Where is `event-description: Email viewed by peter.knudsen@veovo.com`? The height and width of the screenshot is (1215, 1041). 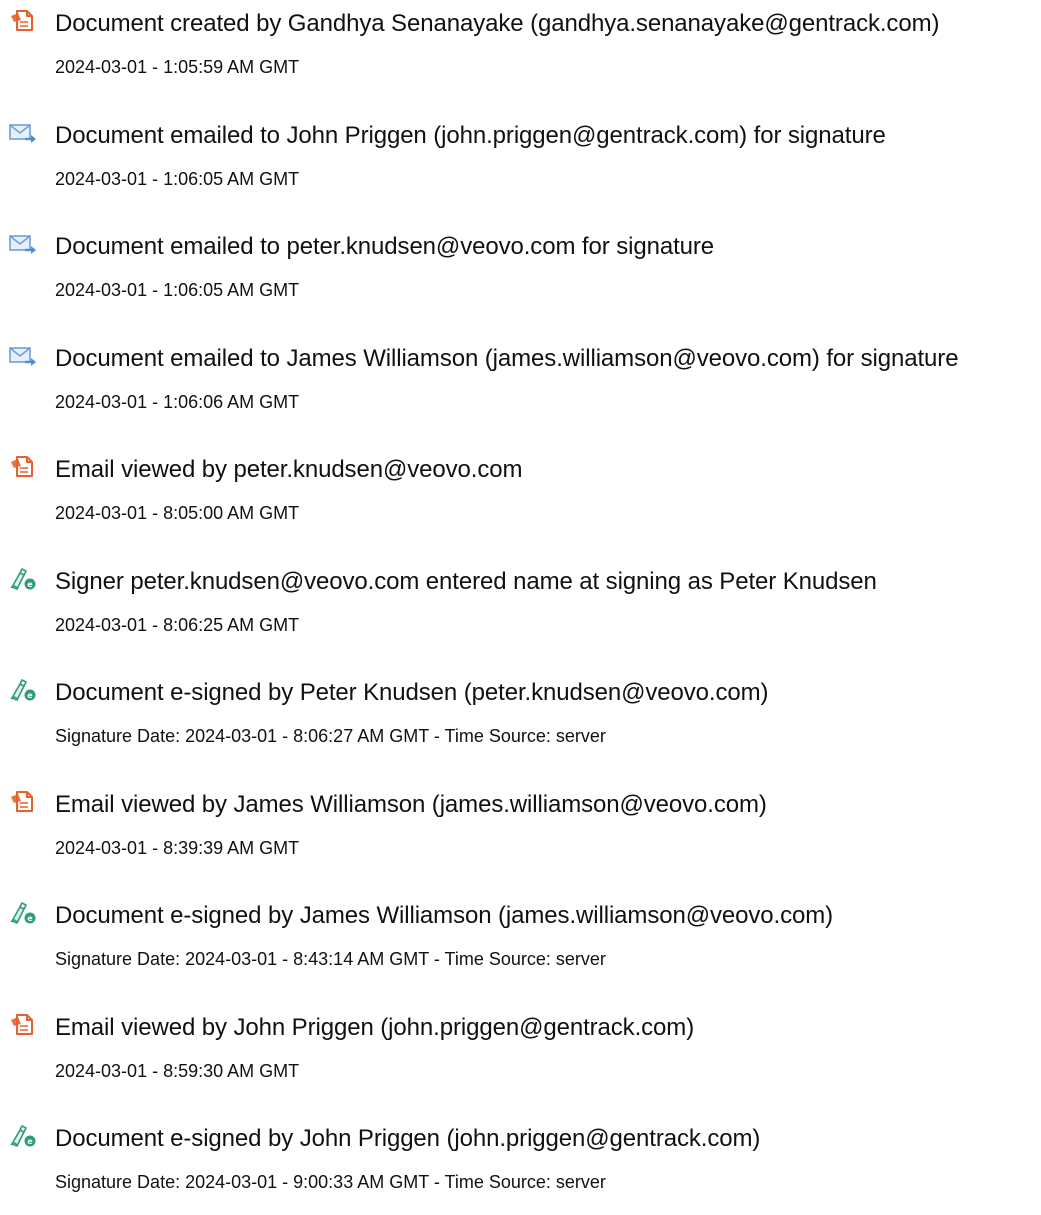
event-description: Email viewed by peter.knudsen@veovo.com is located at coordinates (289, 469).